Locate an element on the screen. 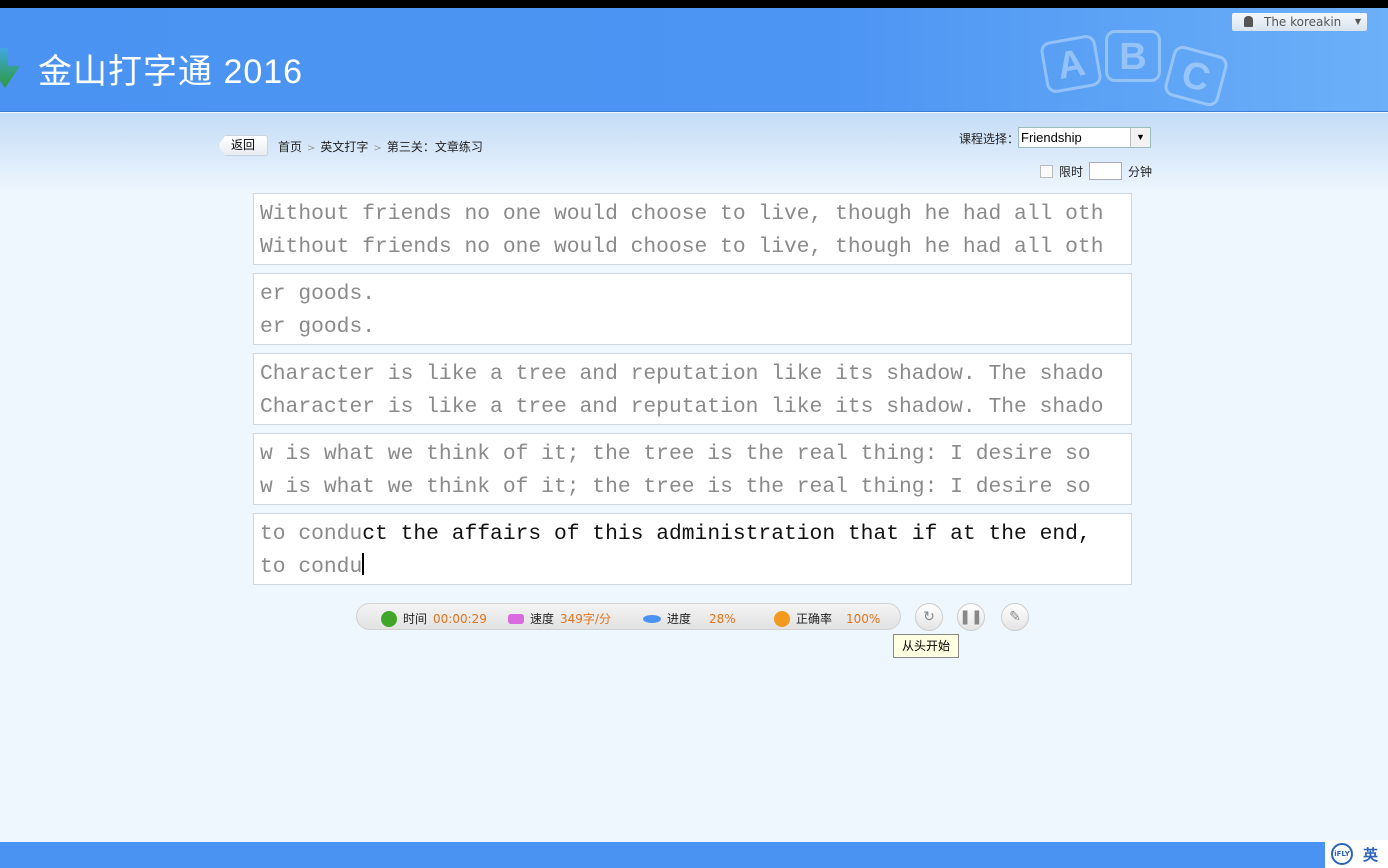  course-value: Friendship is located at coordinates (1051, 137).